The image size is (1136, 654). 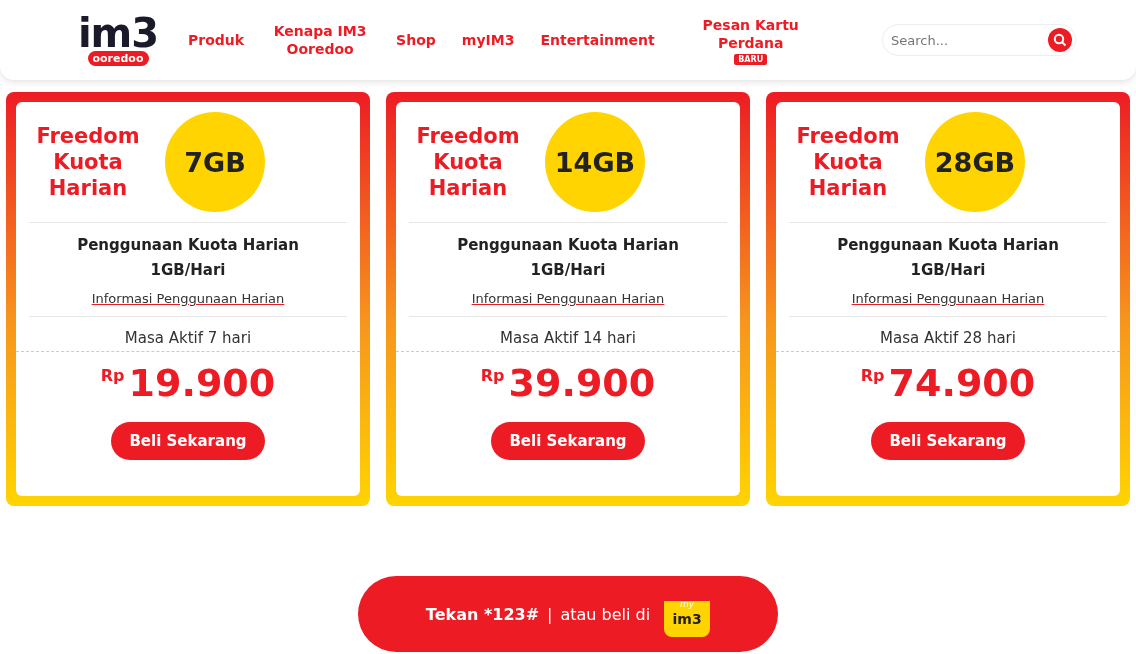 What do you see at coordinates (975, 162) in the screenshot?
I see `quota-bubble: 28GB` at bounding box center [975, 162].